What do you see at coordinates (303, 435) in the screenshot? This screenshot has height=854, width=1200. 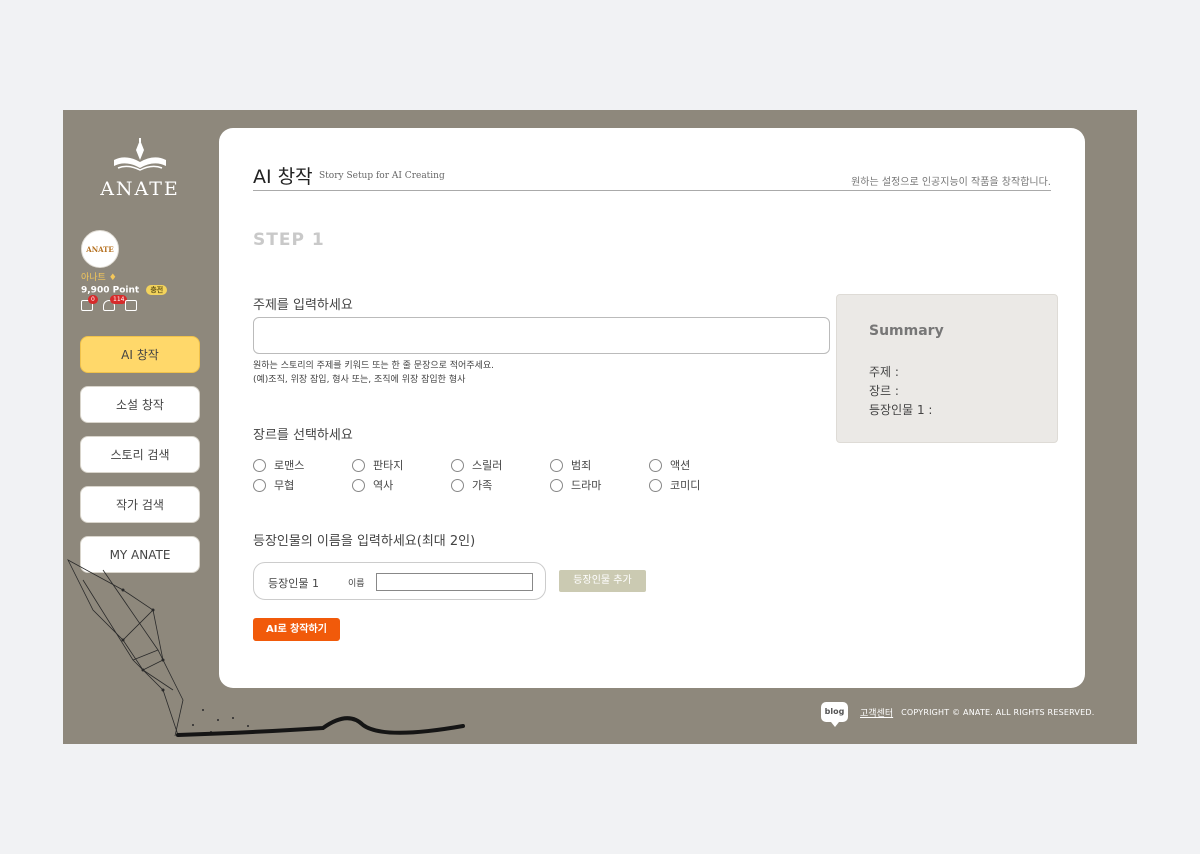 I see `genre-label: 장르를 선택하세요` at bounding box center [303, 435].